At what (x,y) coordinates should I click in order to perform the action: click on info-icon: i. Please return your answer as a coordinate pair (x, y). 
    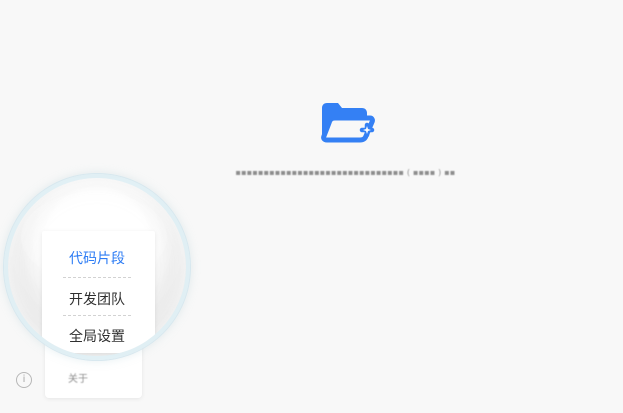
    Looking at the image, I should click on (24, 380).